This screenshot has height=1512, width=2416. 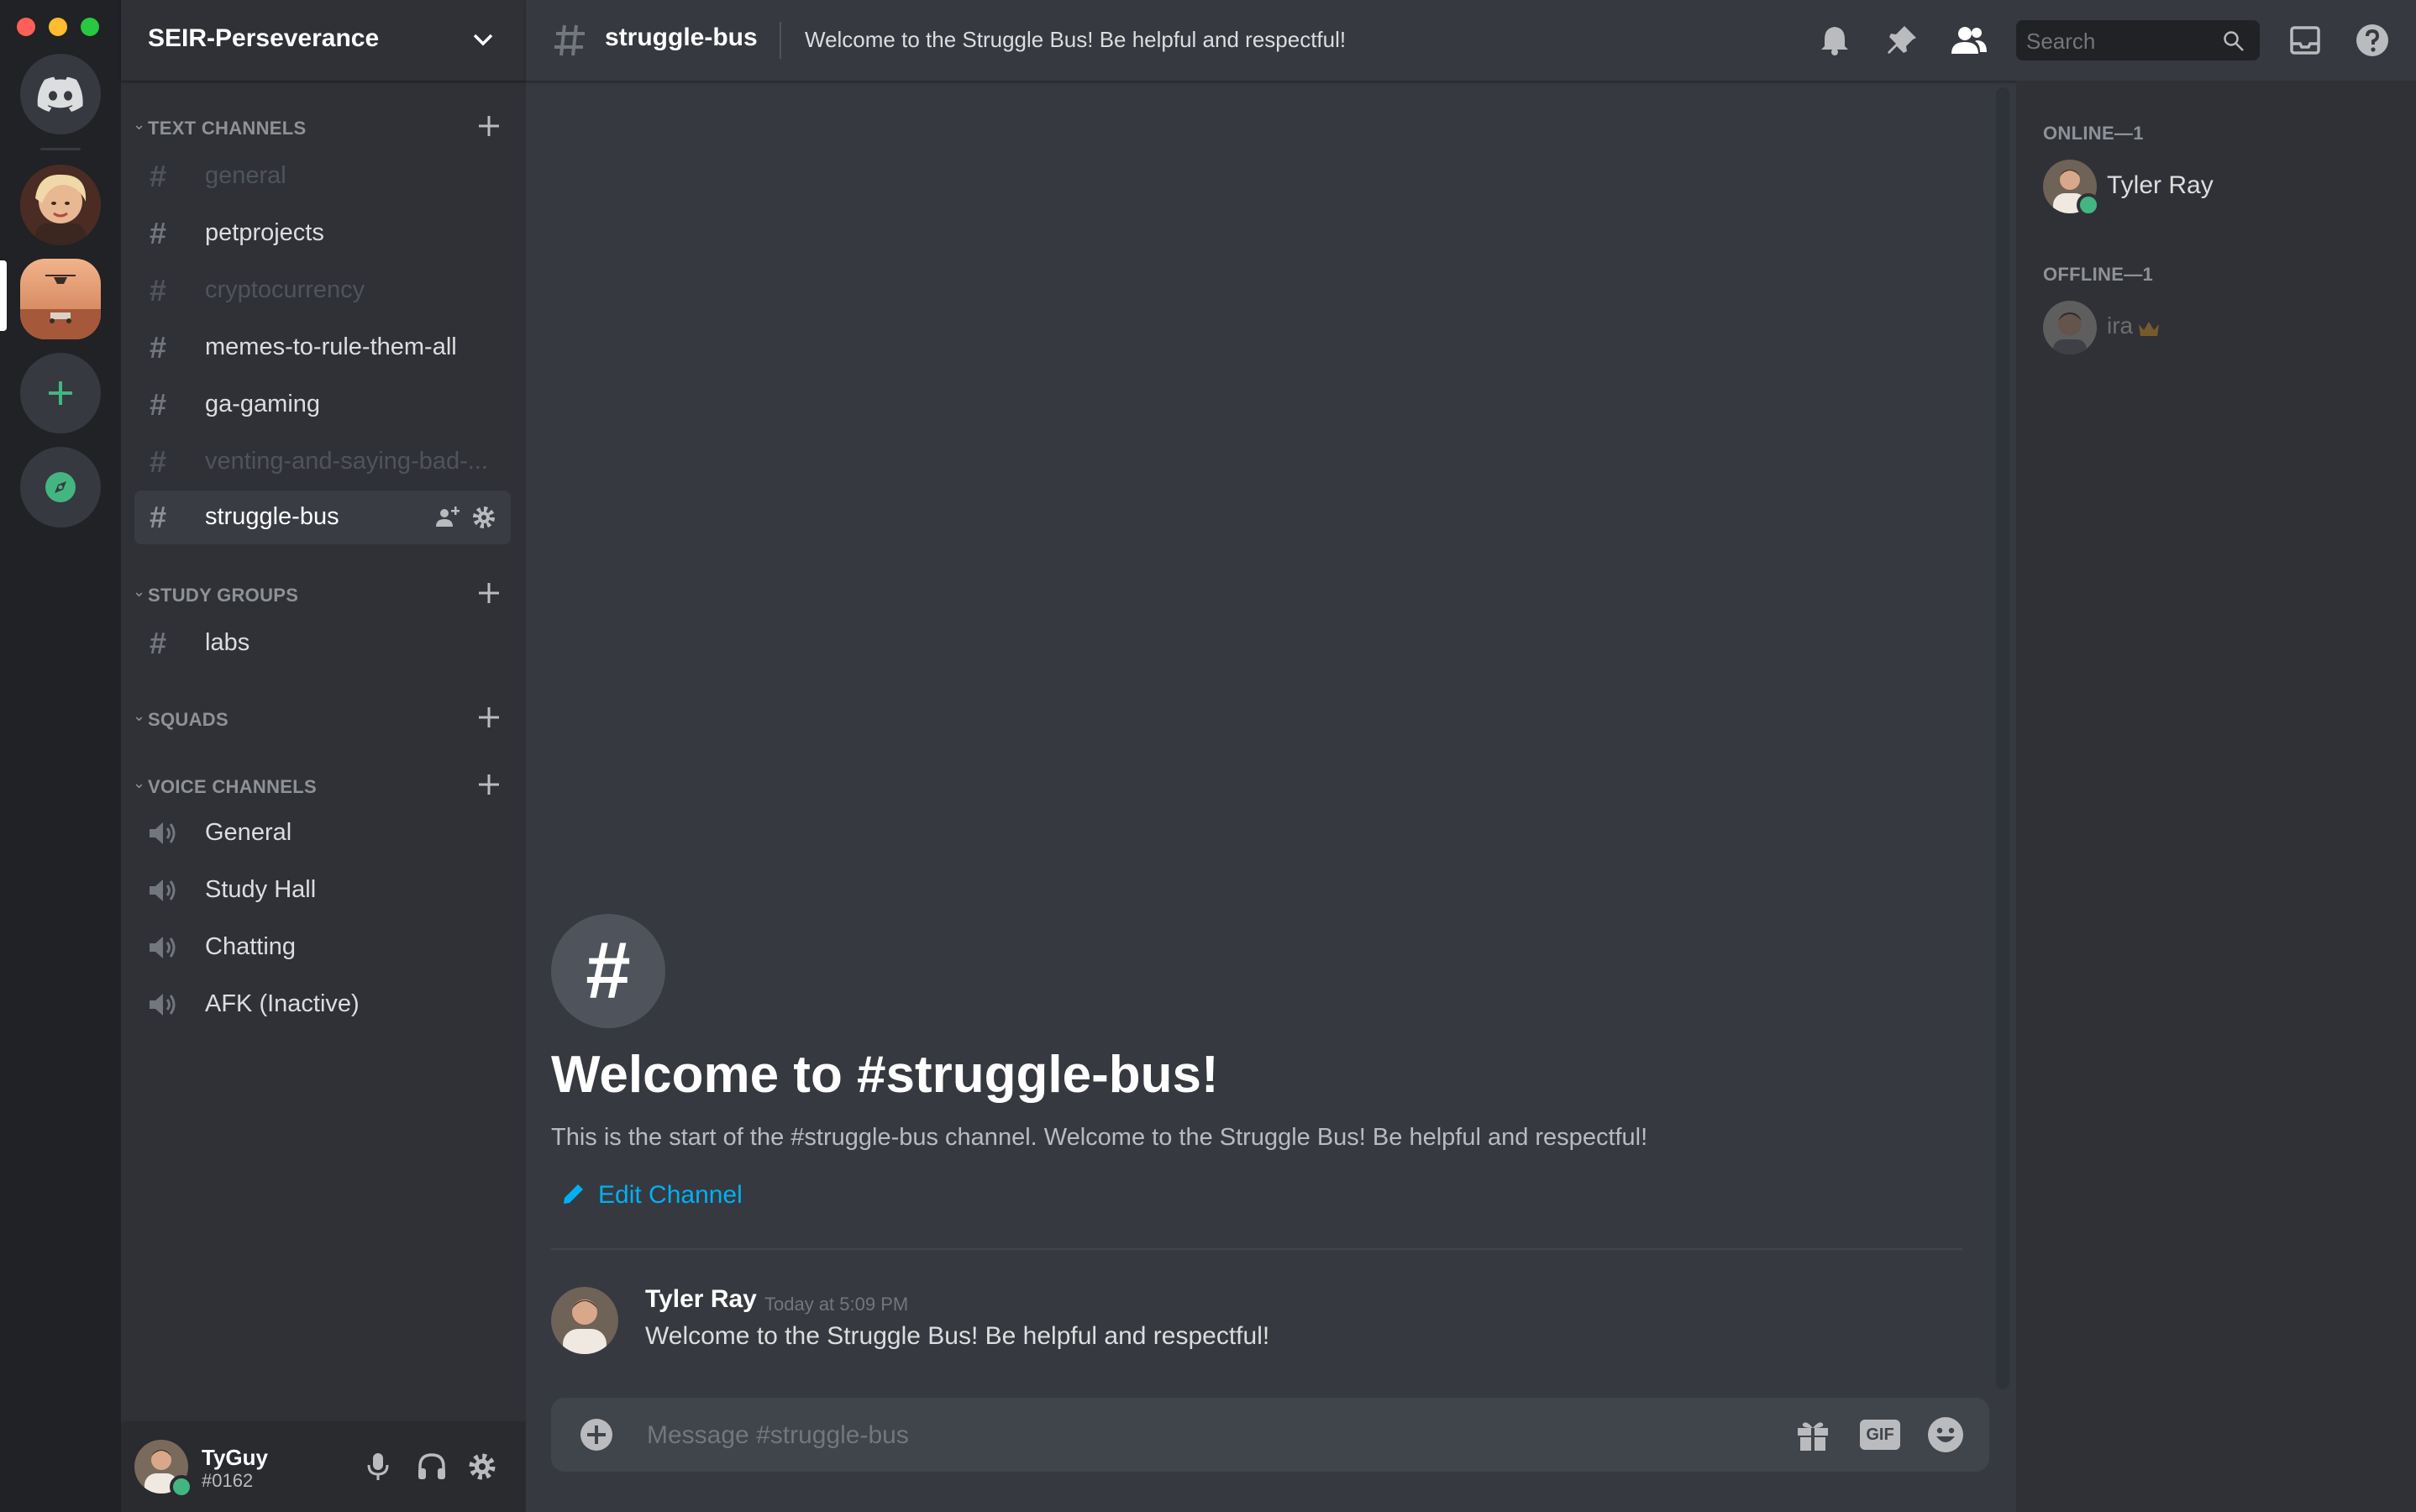 I want to click on server-seir-perseverance-button, so click(x=60, y=299).